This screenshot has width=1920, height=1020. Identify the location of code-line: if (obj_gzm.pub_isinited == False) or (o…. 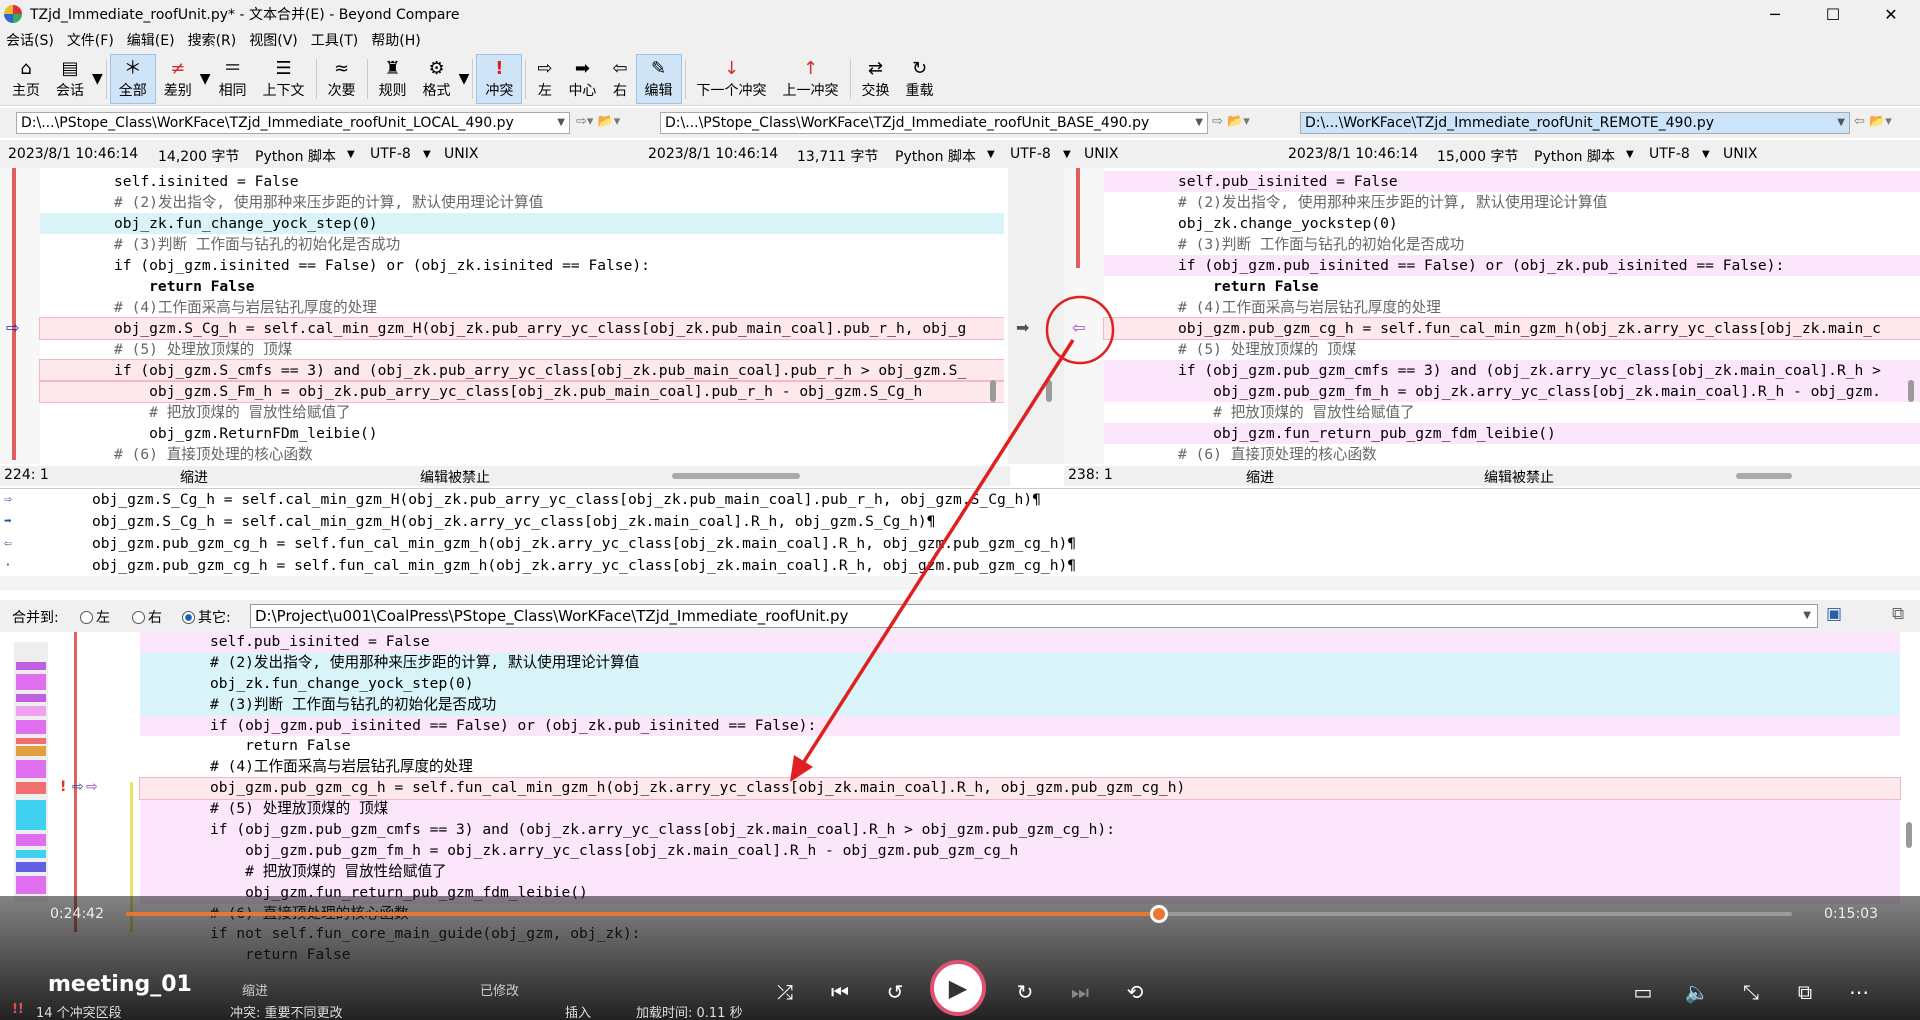
(1512, 265).